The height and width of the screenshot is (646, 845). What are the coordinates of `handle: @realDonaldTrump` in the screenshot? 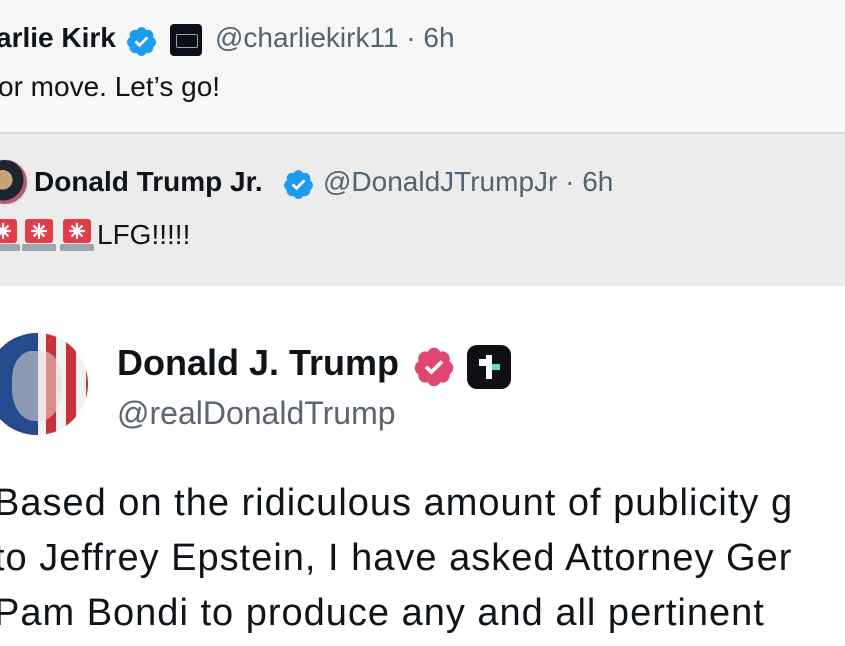 It's located at (256, 413).